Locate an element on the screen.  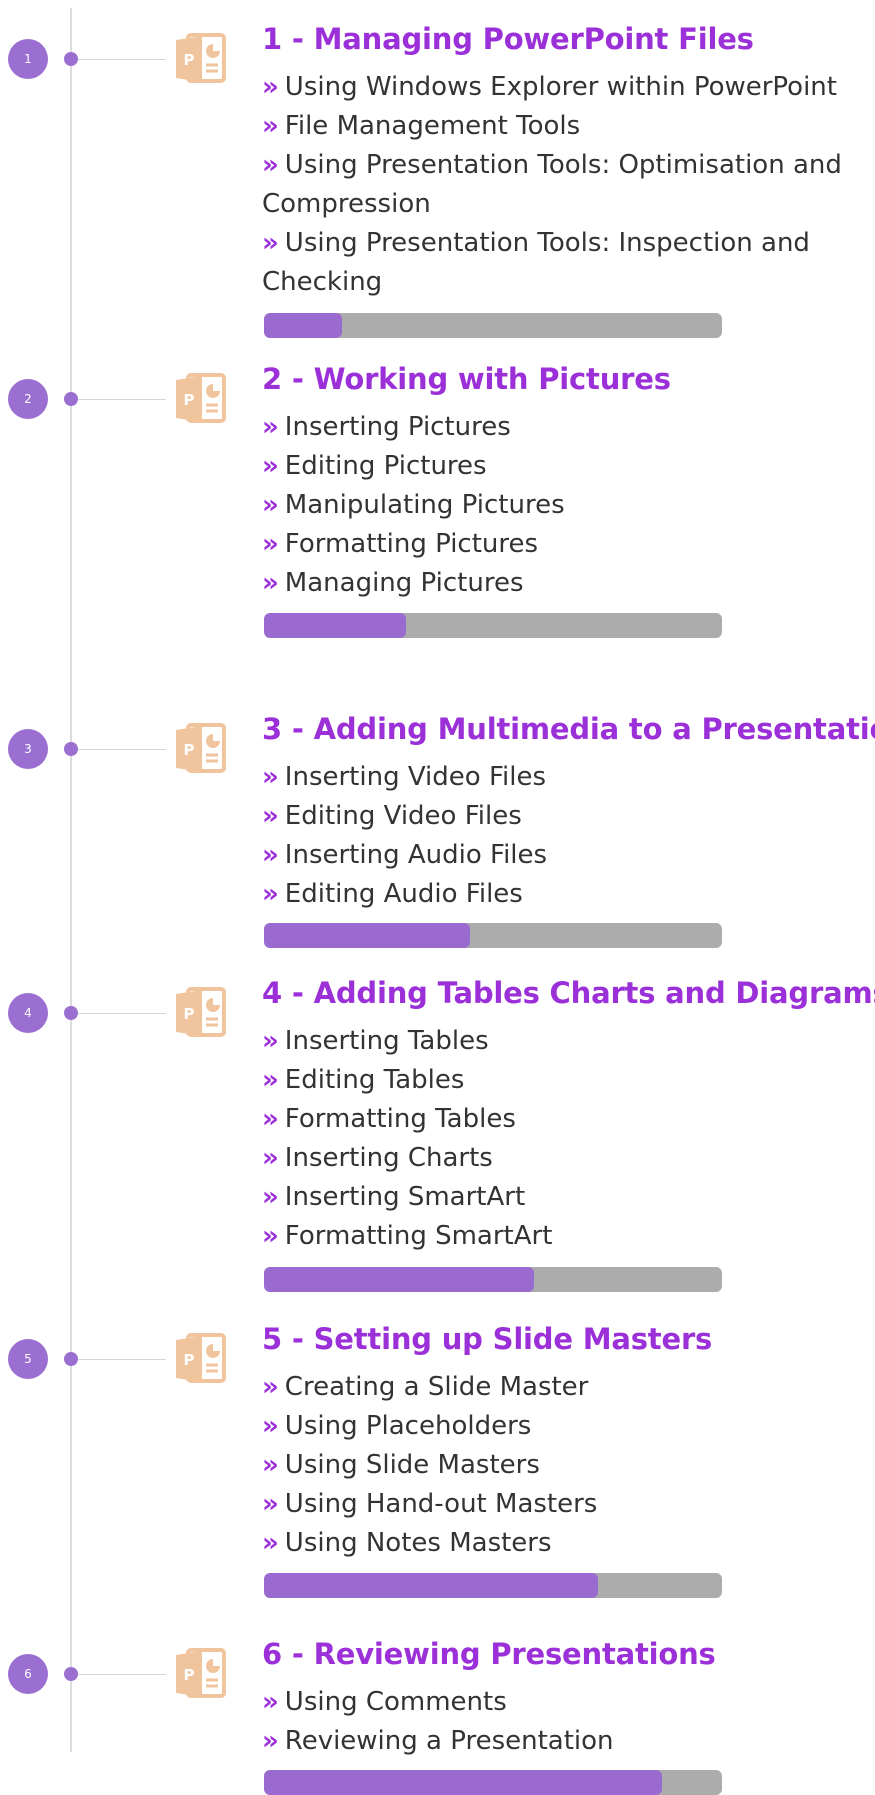
lesson-item: » Editing Video Files is located at coordinates (567, 816).